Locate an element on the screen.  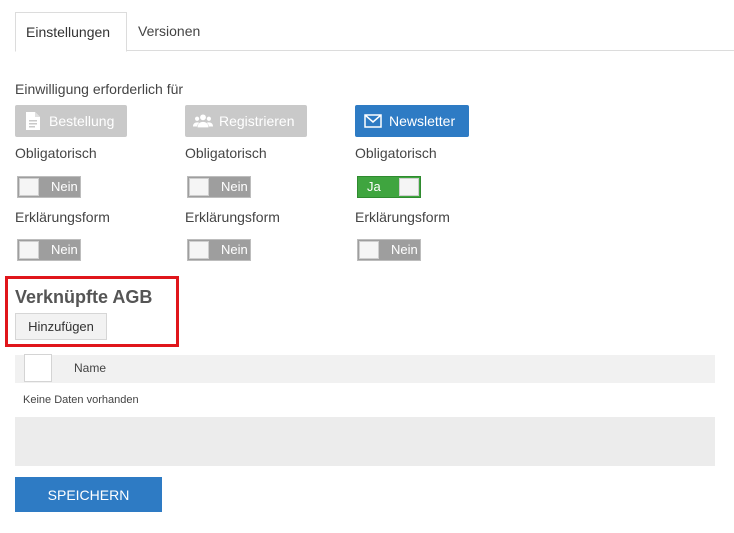
tab-einstellungen: Einstellungen is located at coordinates (71, 32).